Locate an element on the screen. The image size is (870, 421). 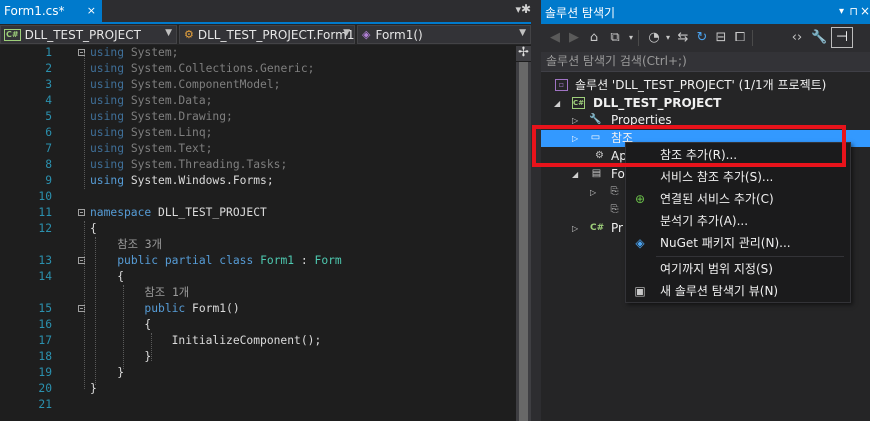
code-line: 3 using System.ComponentModel; is located at coordinates (257, 85).